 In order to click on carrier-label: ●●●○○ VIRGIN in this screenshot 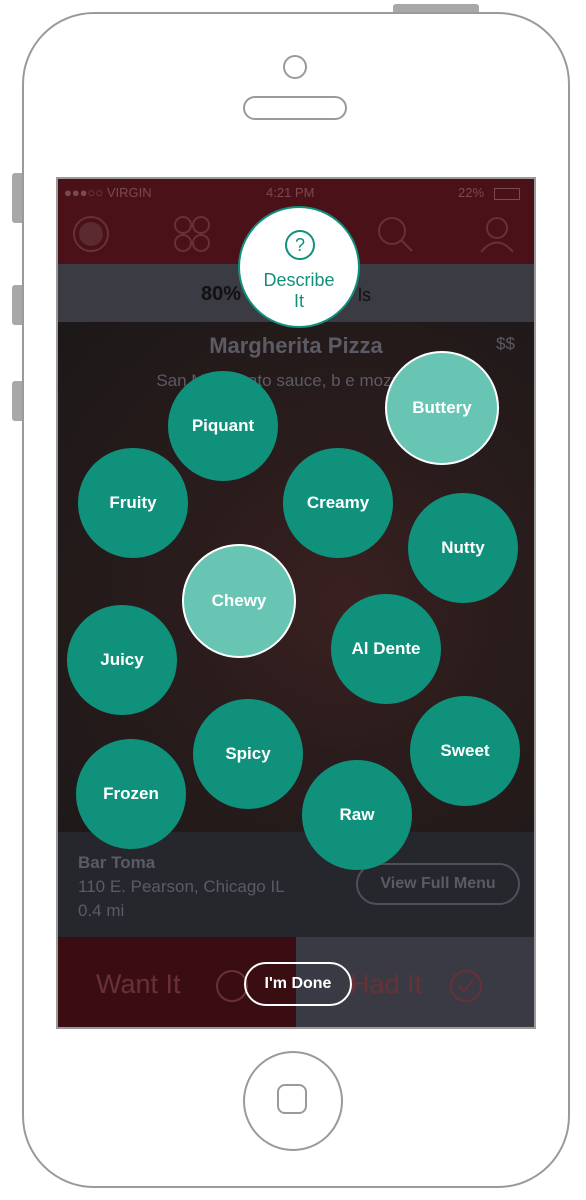, I will do `click(108, 192)`.